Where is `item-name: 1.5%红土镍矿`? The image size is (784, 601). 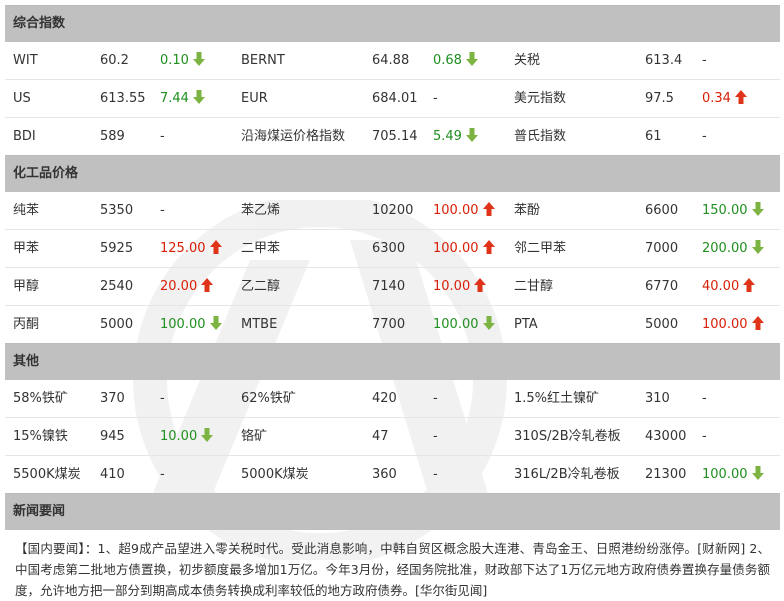
item-name: 1.5%红土镍矿 is located at coordinates (557, 398).